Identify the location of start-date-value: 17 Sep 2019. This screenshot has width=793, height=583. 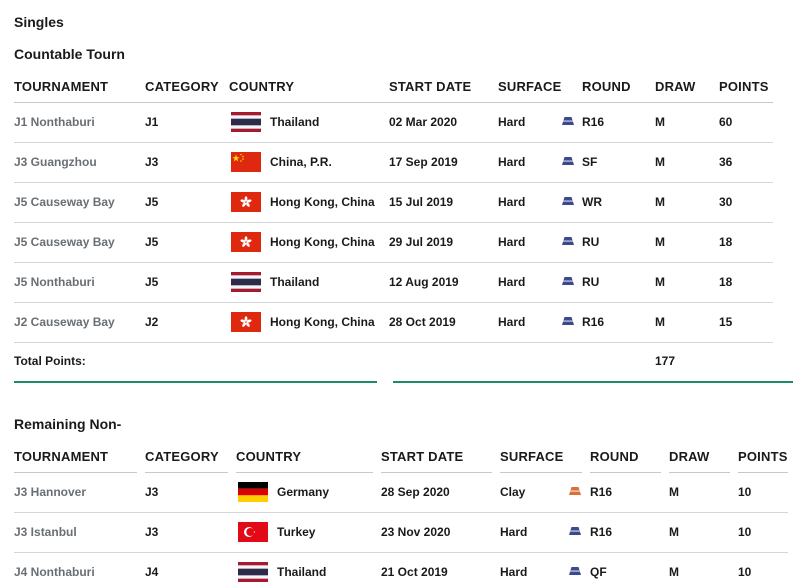
(423, 162).